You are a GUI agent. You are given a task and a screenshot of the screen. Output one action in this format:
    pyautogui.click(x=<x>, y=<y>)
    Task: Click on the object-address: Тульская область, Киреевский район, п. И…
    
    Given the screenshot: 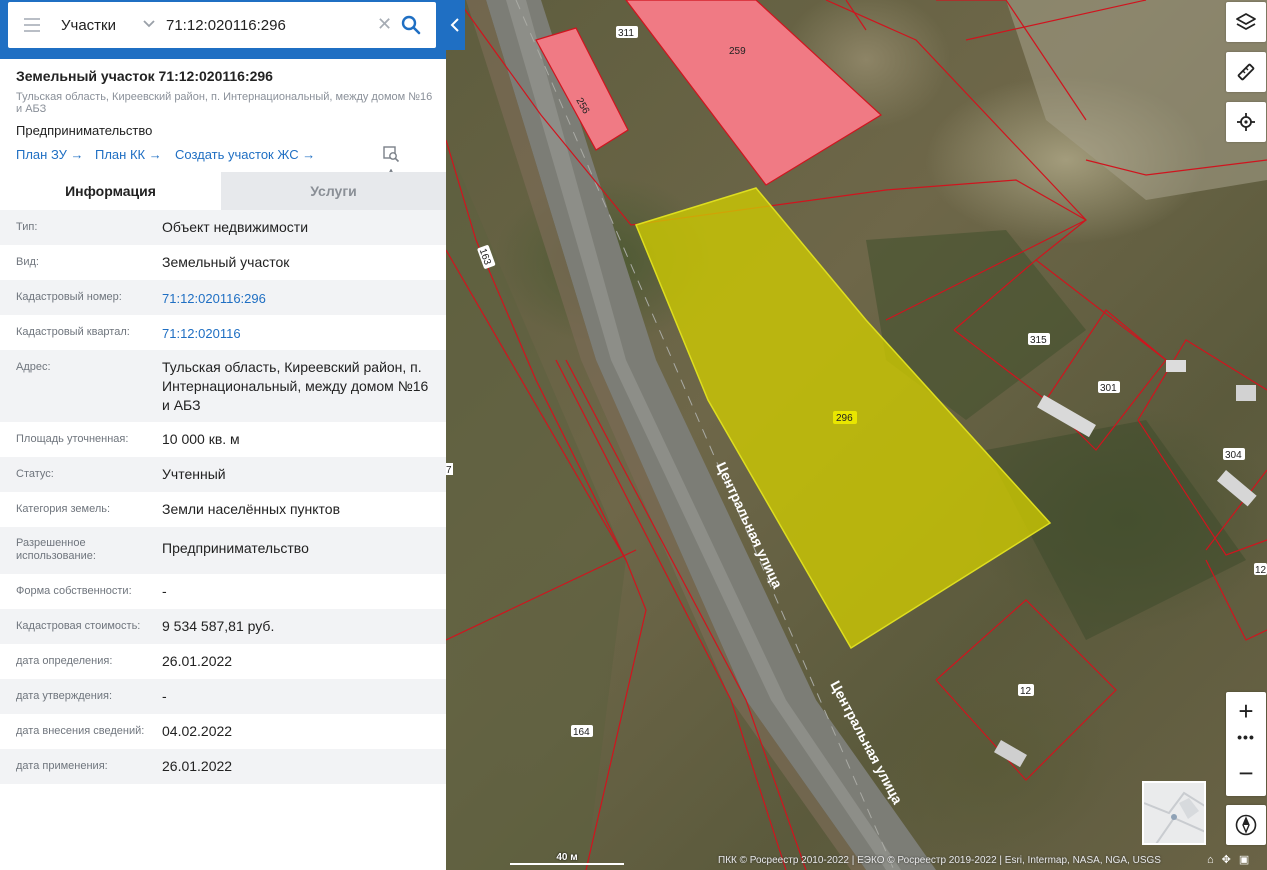 What is the action you would take?
    pyautogui.click(x=224, y=103)
    